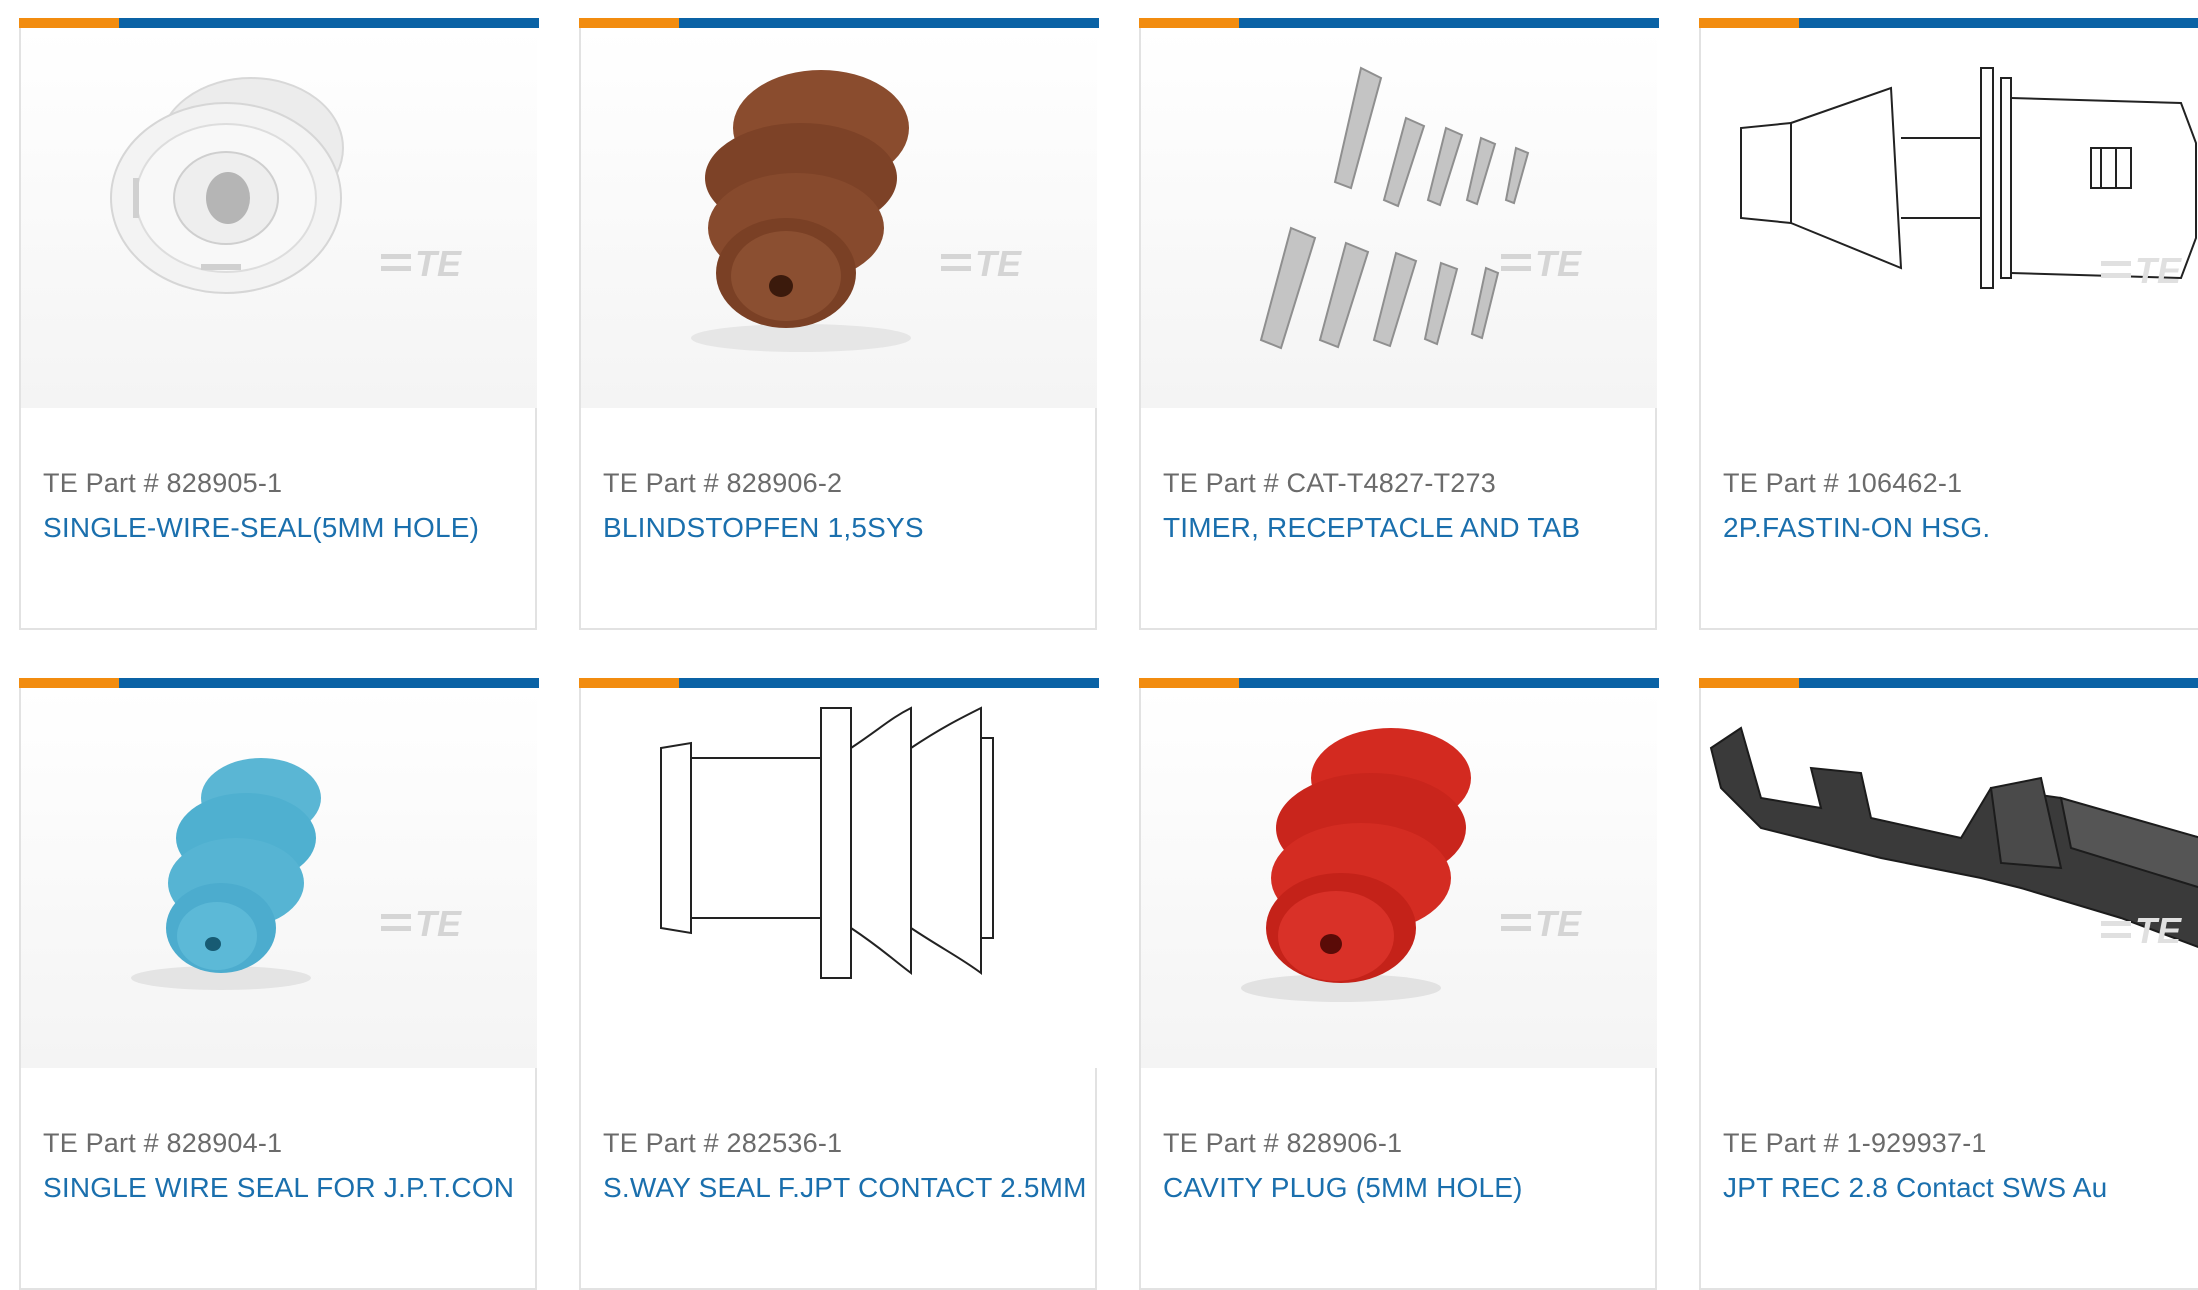 Image resolution: width=2198 pixels, height=1290 pixels. I want to click on part-number: TE Part # CAT-T4827-T273, so click(1329, 483).